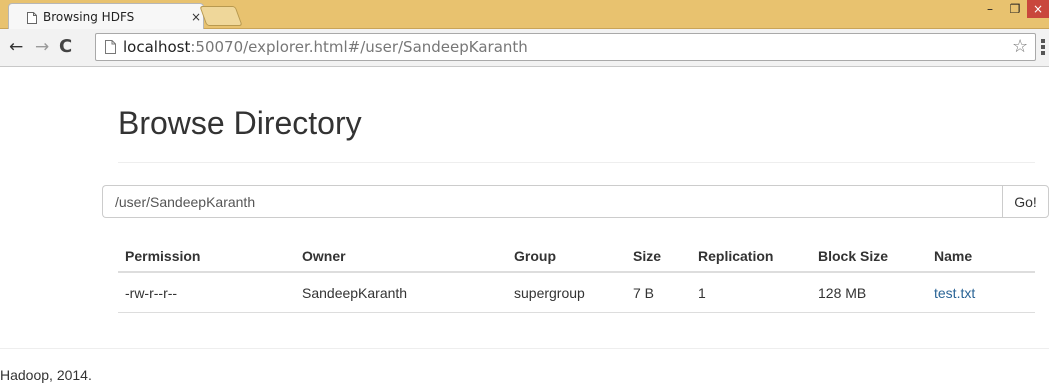 Image resolution: width=1049 pixels, height=383 pixels. Describe the element at coordinates (735, 256) in the screenshot. I see `header-replication: Replication` at that location.